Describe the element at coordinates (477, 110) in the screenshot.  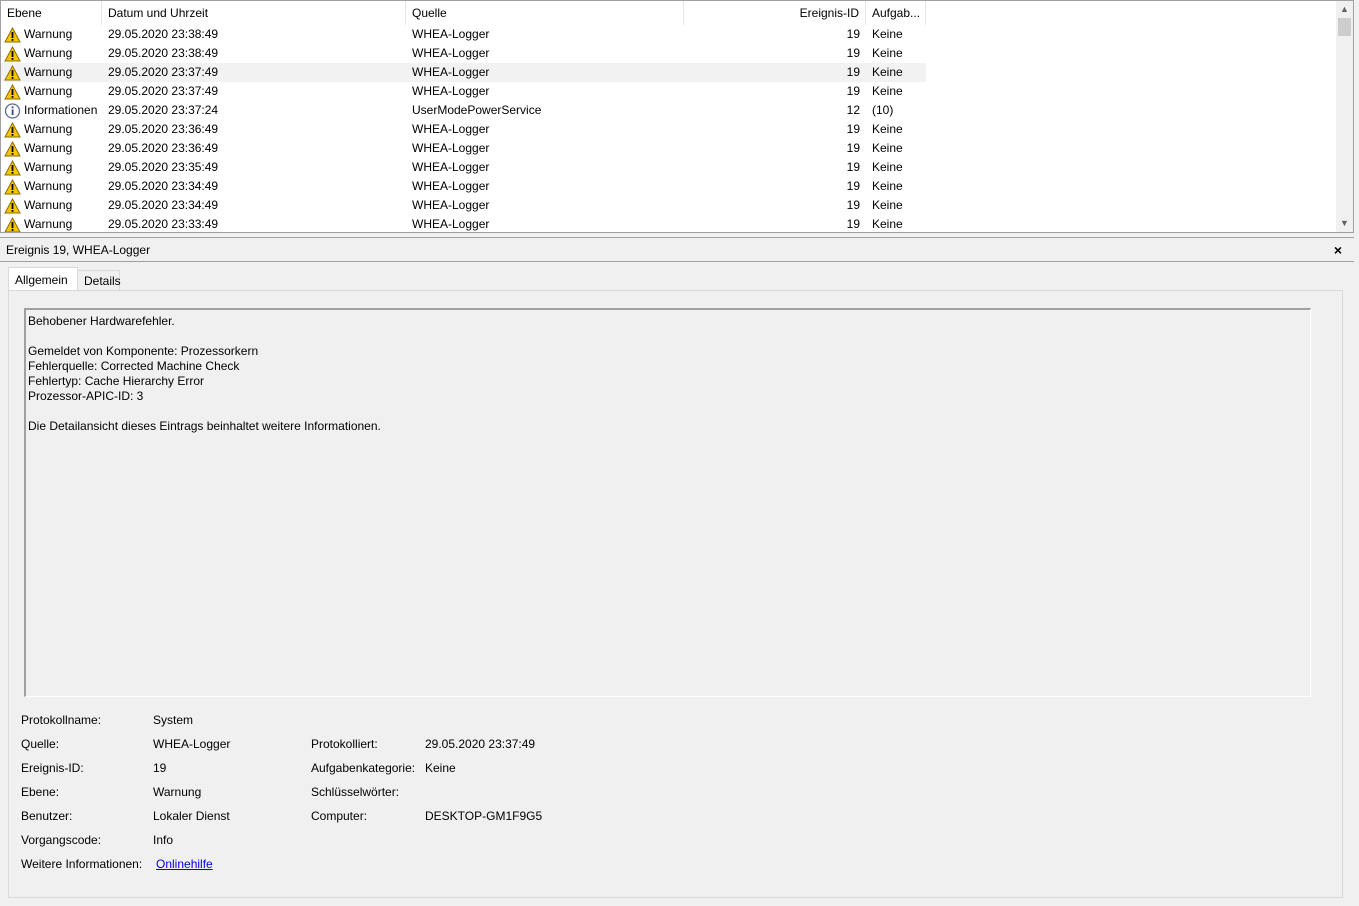
I see `row-source: UserModePowerService` at that location.